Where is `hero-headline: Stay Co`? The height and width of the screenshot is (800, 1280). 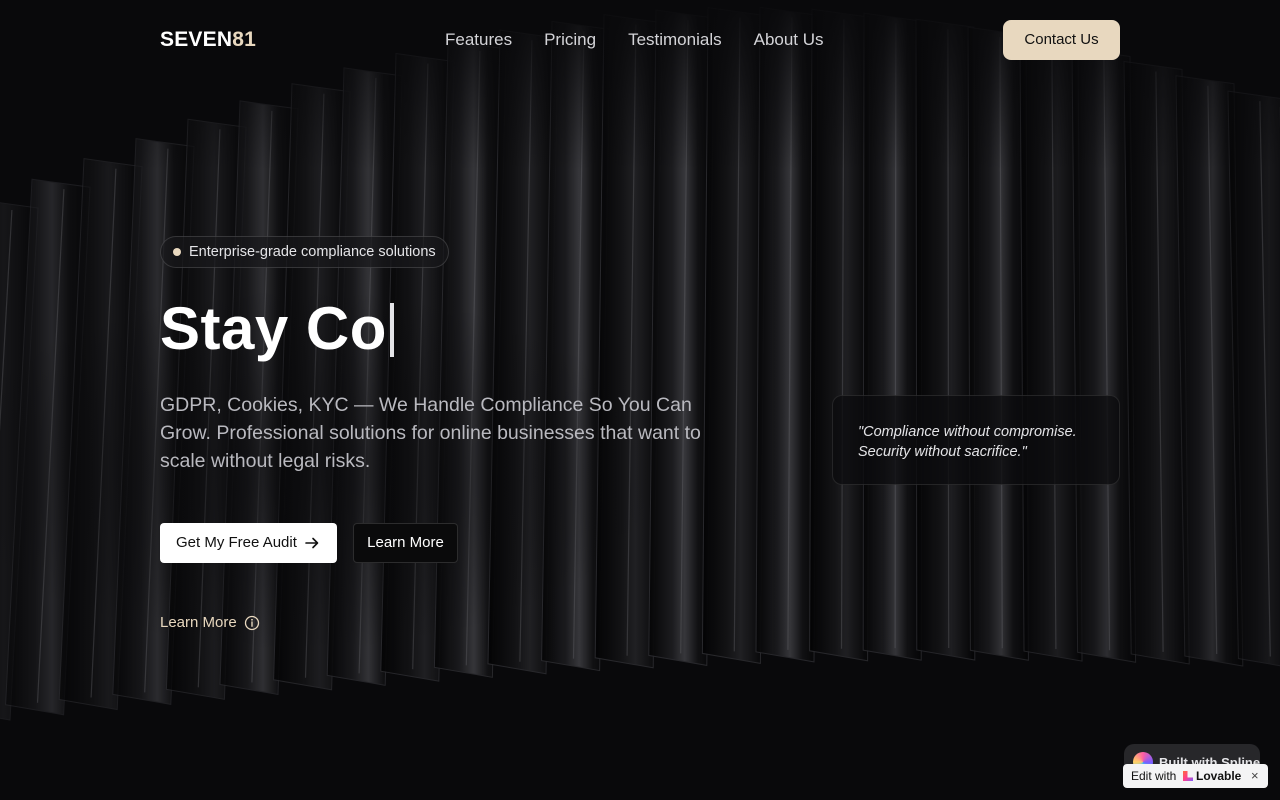
hero-headline: Stay Co is located at coordinates (277, 329).